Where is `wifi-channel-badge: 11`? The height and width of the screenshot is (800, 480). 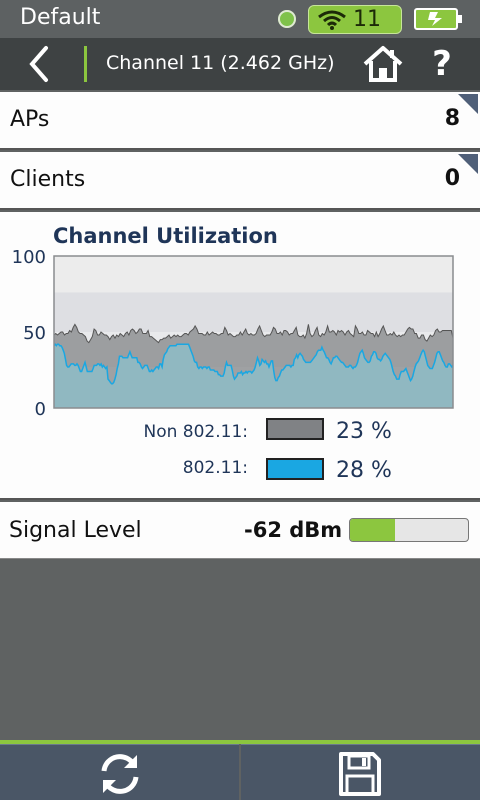
wifi-channel-badge: 11 is located at coordinates (355, 19).